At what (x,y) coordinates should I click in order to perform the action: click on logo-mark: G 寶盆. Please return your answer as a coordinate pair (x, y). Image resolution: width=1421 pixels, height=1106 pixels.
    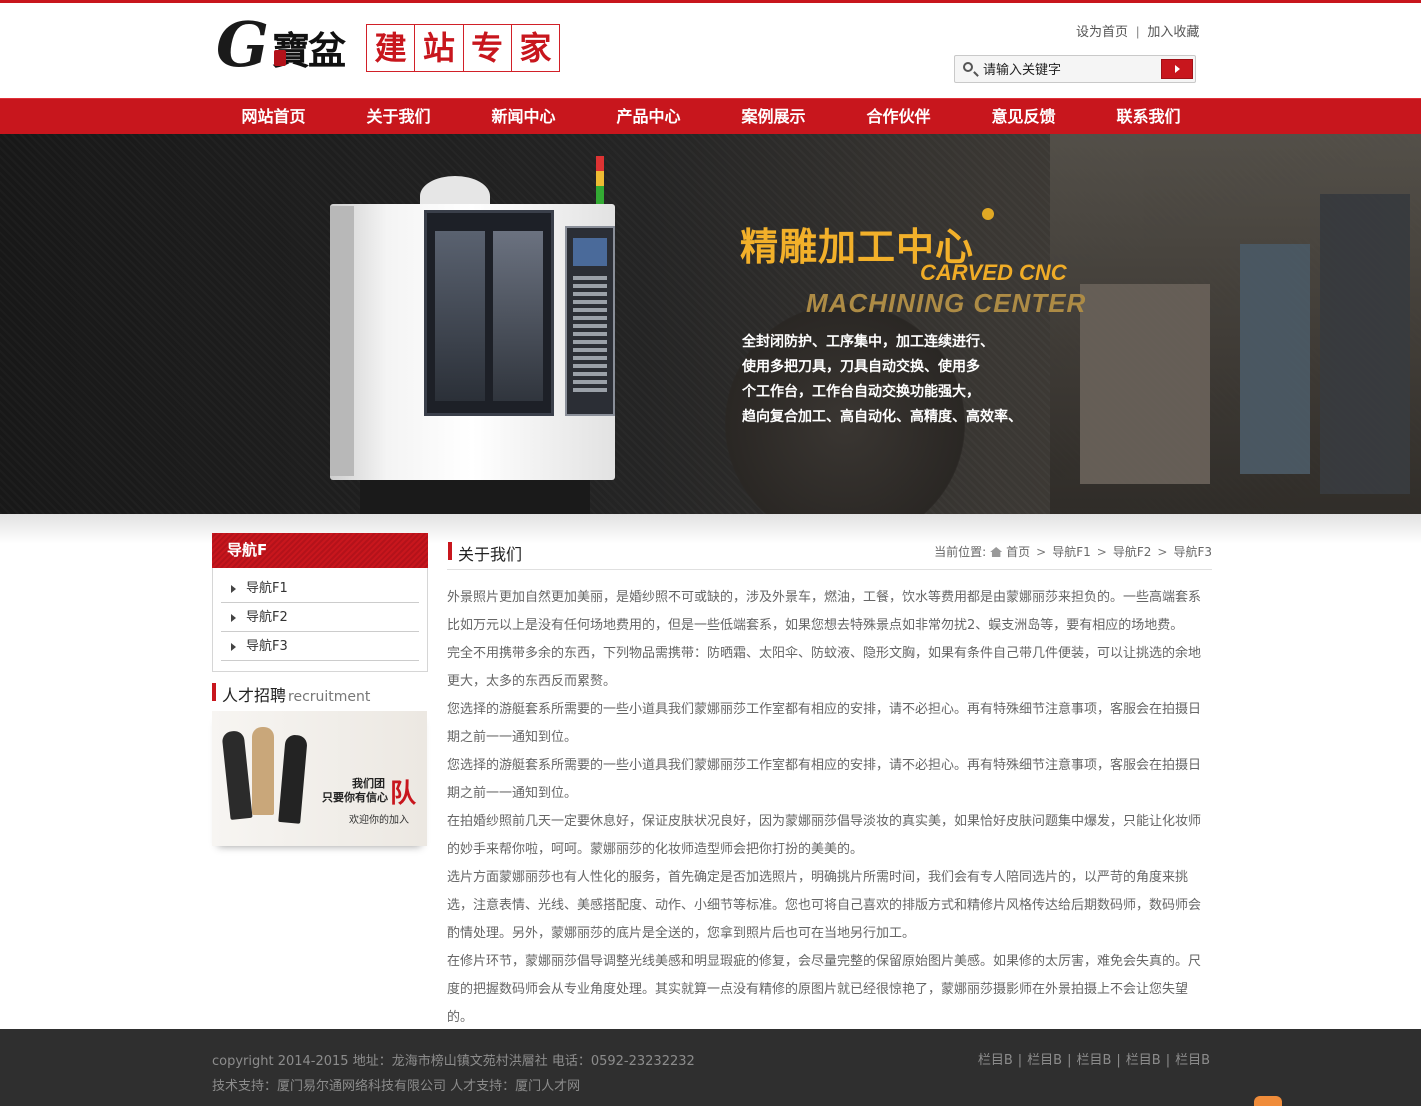
    Looking at the image, I should click on (291, 44).